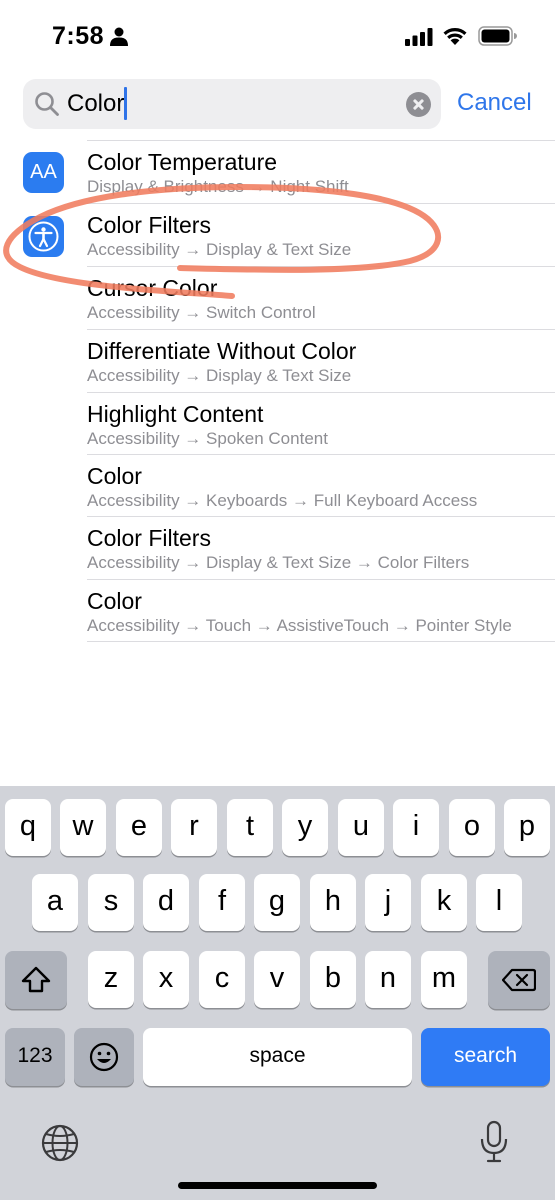 Image resolution: width=555 pixels, height=1200 pixels. What do you see at coordinates (388, 902) in the screenshot?
I see `key-j: j` at bounding box center [388, 902].